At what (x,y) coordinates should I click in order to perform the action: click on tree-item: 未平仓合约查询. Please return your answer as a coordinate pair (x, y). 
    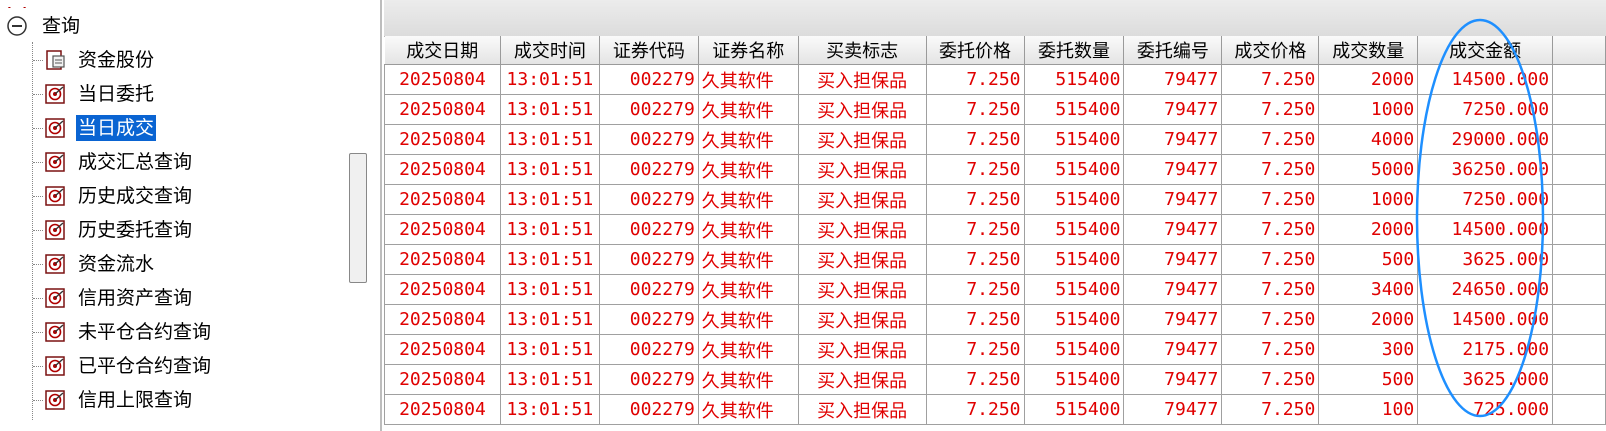
    Looking at the image, I should click on (128, 332).